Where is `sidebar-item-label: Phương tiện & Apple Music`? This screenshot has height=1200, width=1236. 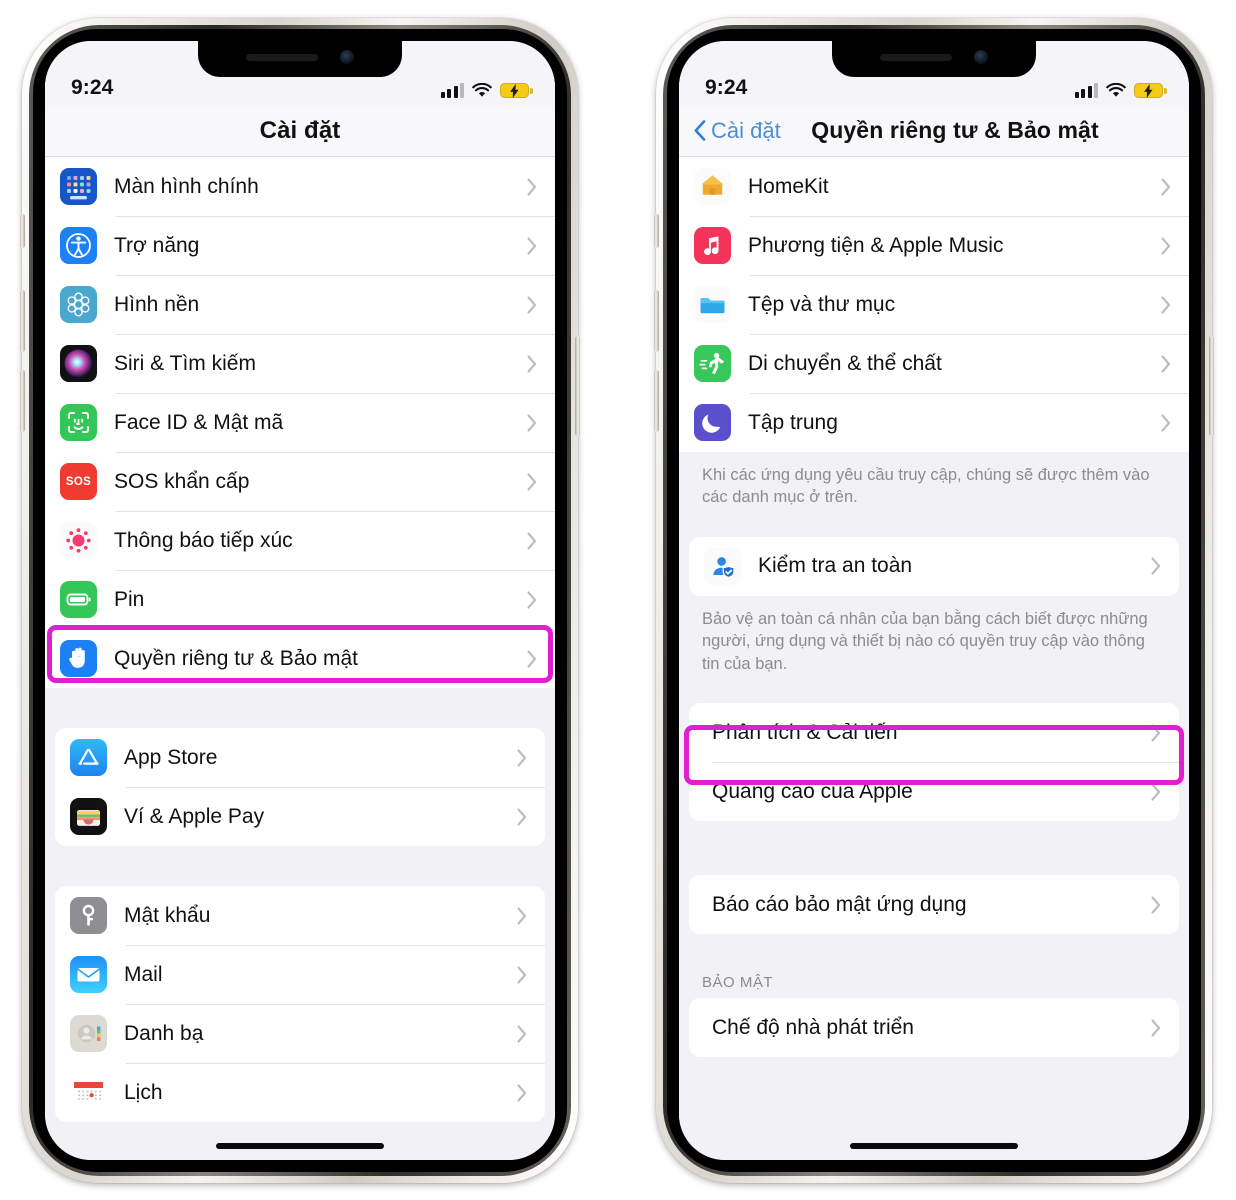
sidebar-item-label: Phương tiện & Apple Music is located at coordinates (876, 245).